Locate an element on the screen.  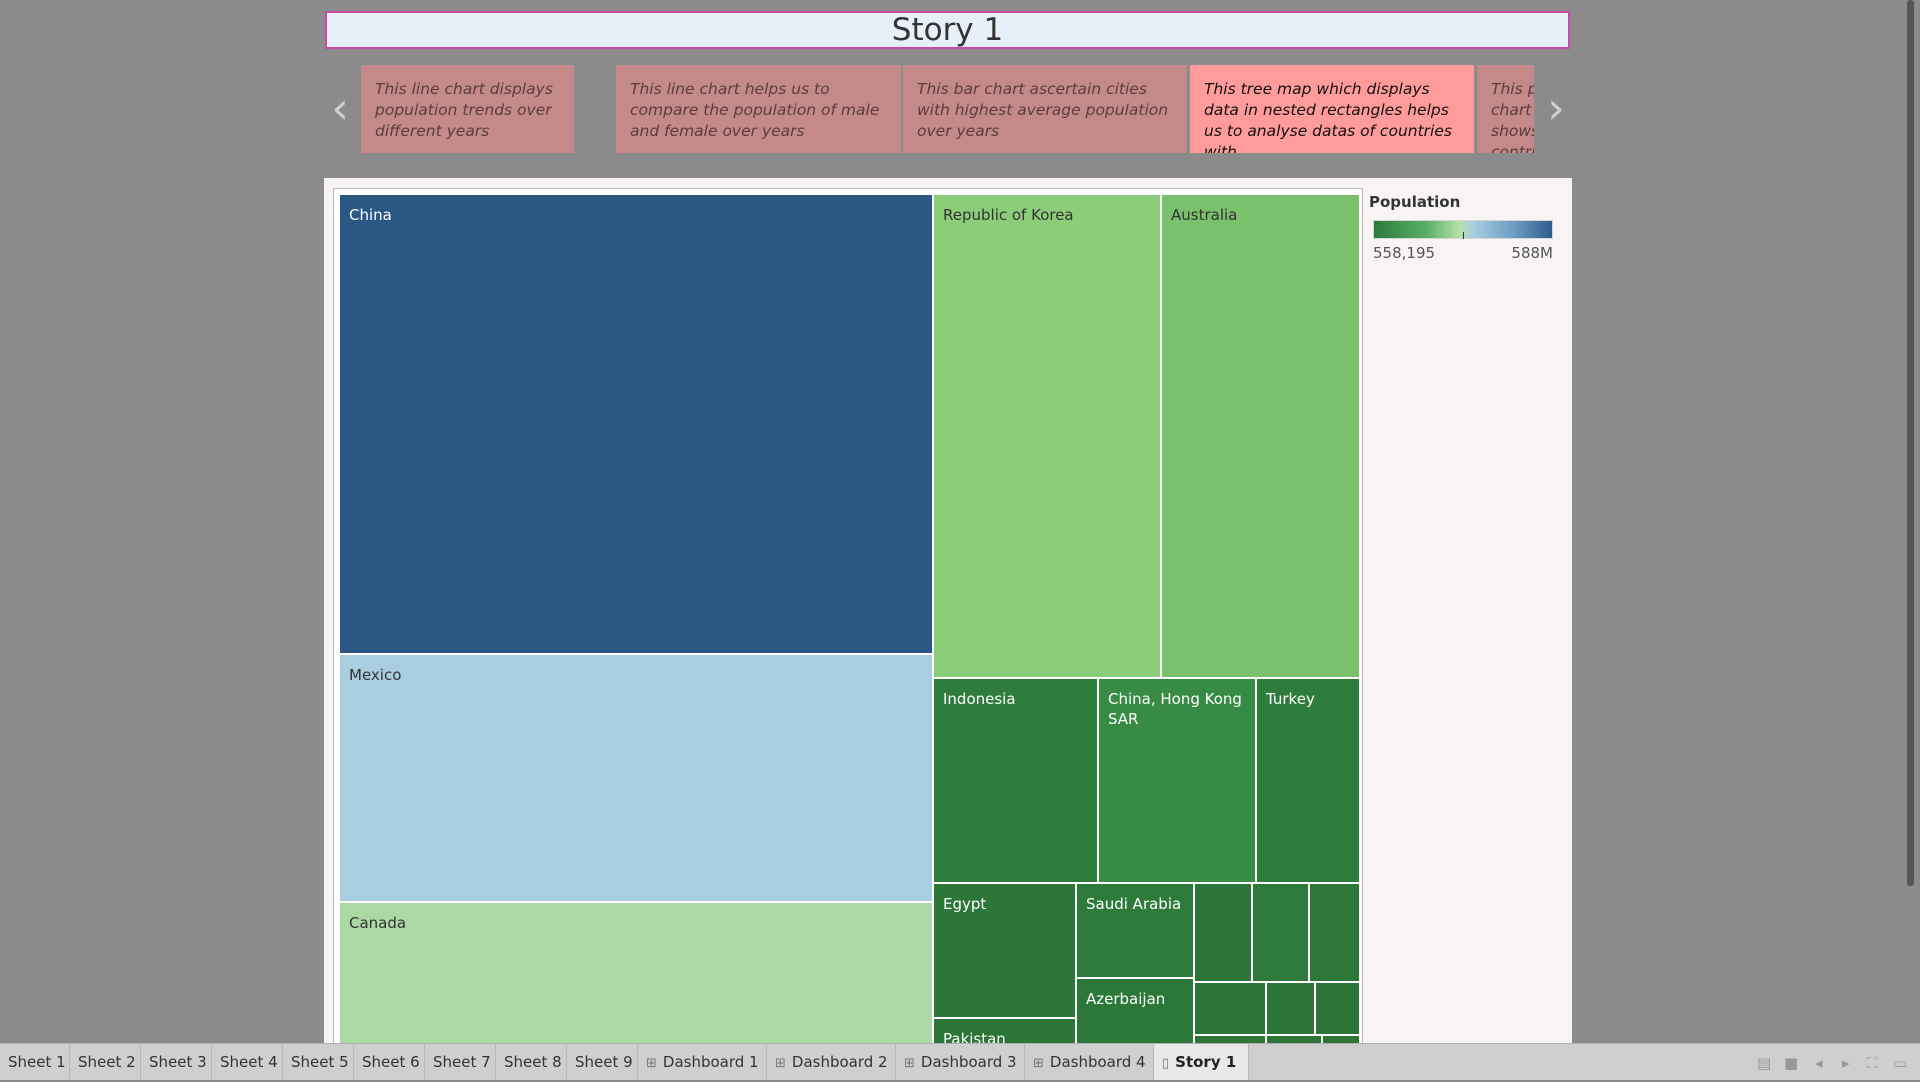
treemap-label: Indonesia is located at coordinates (979, 699).